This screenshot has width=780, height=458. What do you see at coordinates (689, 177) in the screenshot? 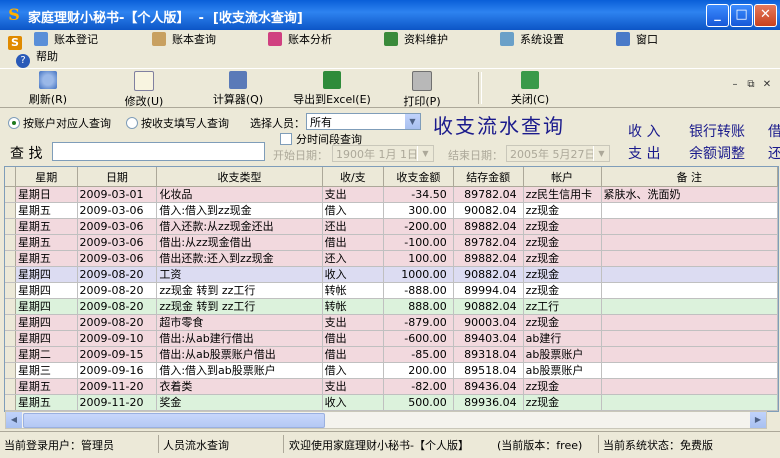
I see `col-remark: 备 注` at bounding box center [689, 177].